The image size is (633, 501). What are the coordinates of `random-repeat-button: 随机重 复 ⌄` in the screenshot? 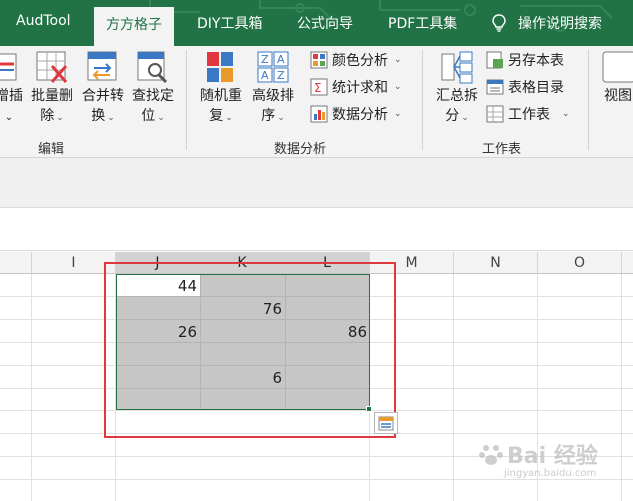 It's located at (221, 89).